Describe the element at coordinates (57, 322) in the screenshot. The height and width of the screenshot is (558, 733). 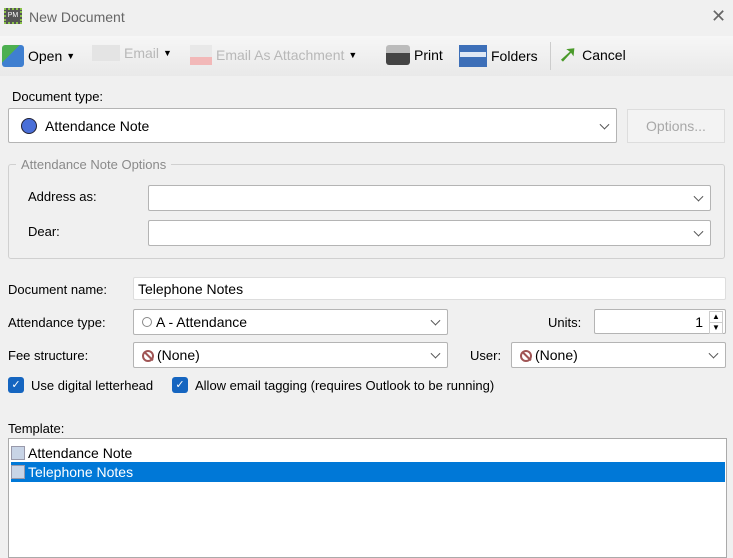
I see `attendance-type-label: Attendance type:` at that location.